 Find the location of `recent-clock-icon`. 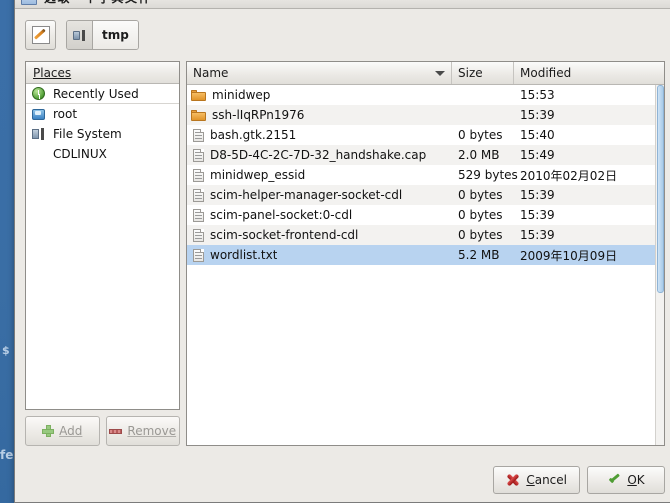

recent-clock-icon is located at coordinates (39, 93).